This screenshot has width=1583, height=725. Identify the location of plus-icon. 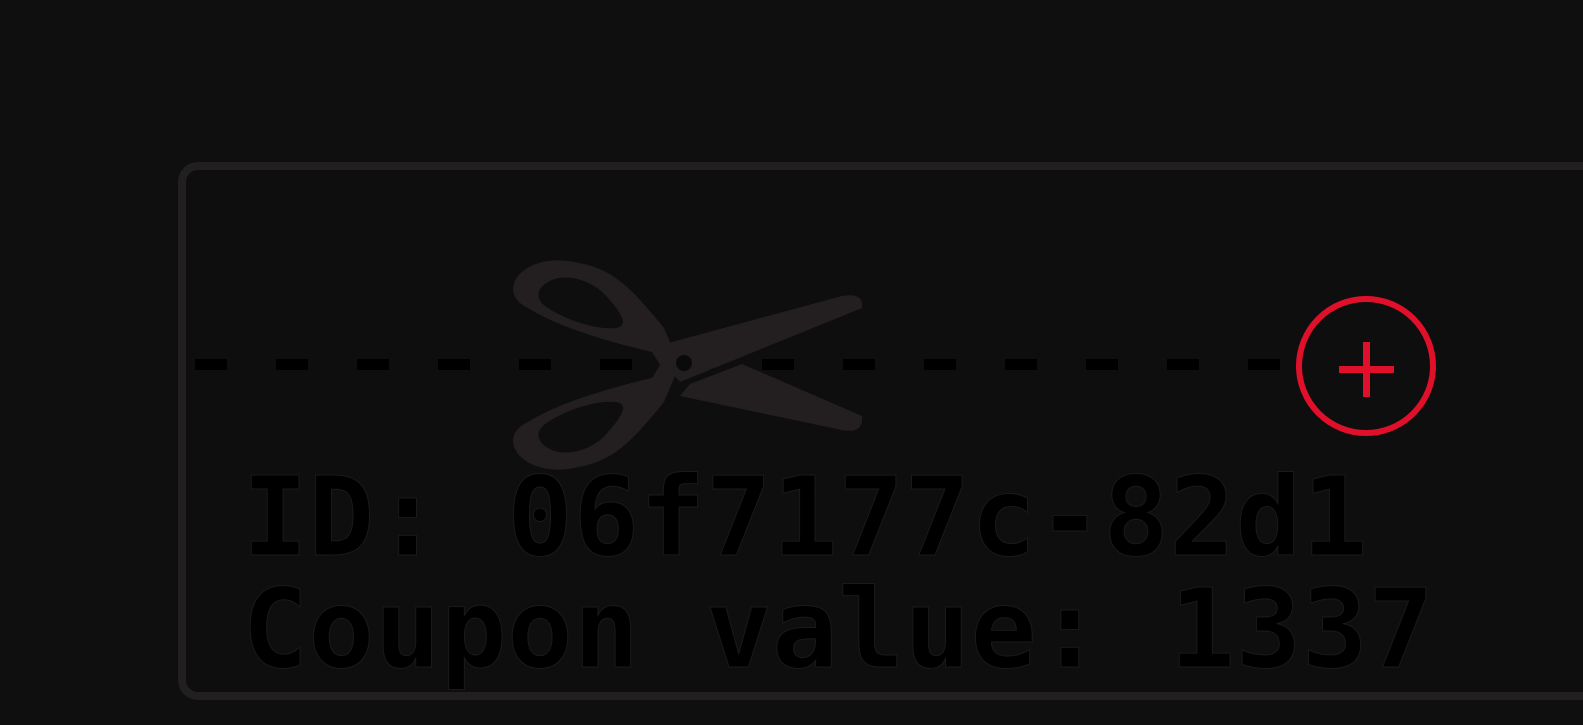
(1366, 369).